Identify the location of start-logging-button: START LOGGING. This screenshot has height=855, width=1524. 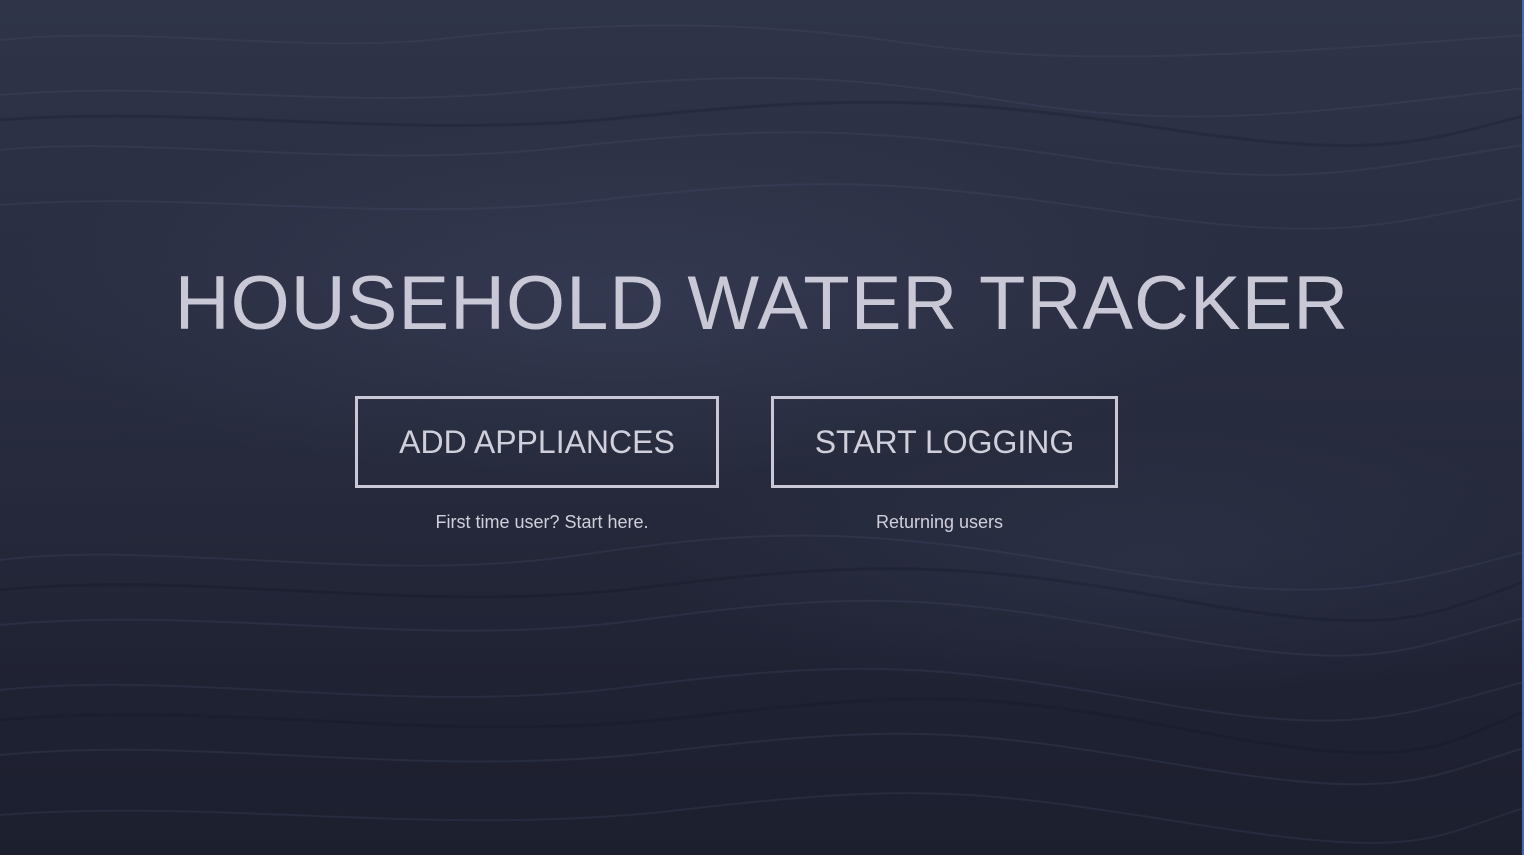
(944, 442).